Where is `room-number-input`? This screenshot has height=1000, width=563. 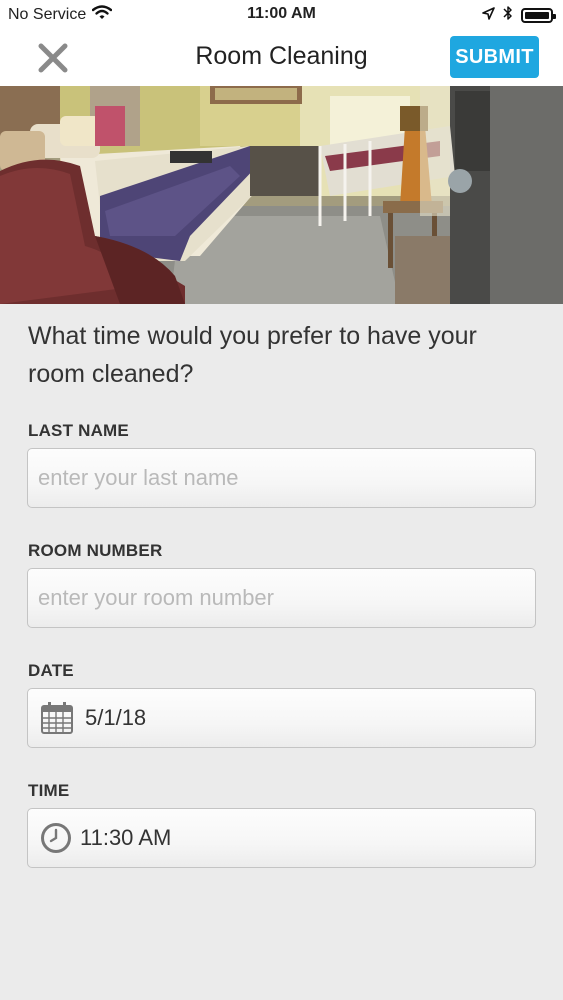 room-number-input is located at coordinates (281, 598).